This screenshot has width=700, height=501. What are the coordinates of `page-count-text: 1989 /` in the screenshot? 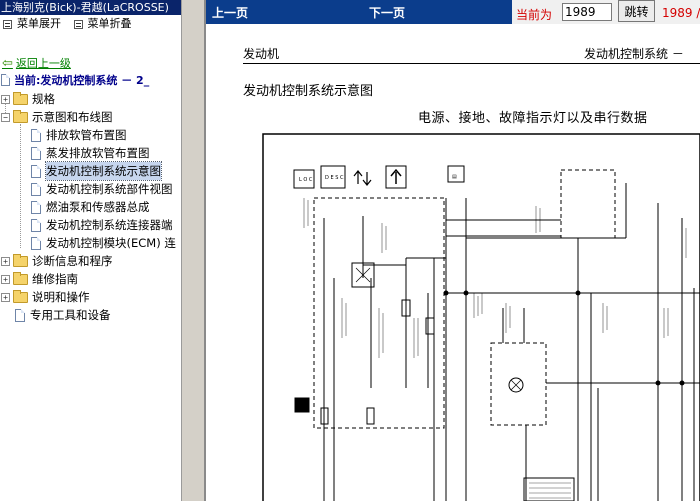 It's located at (681, 13).